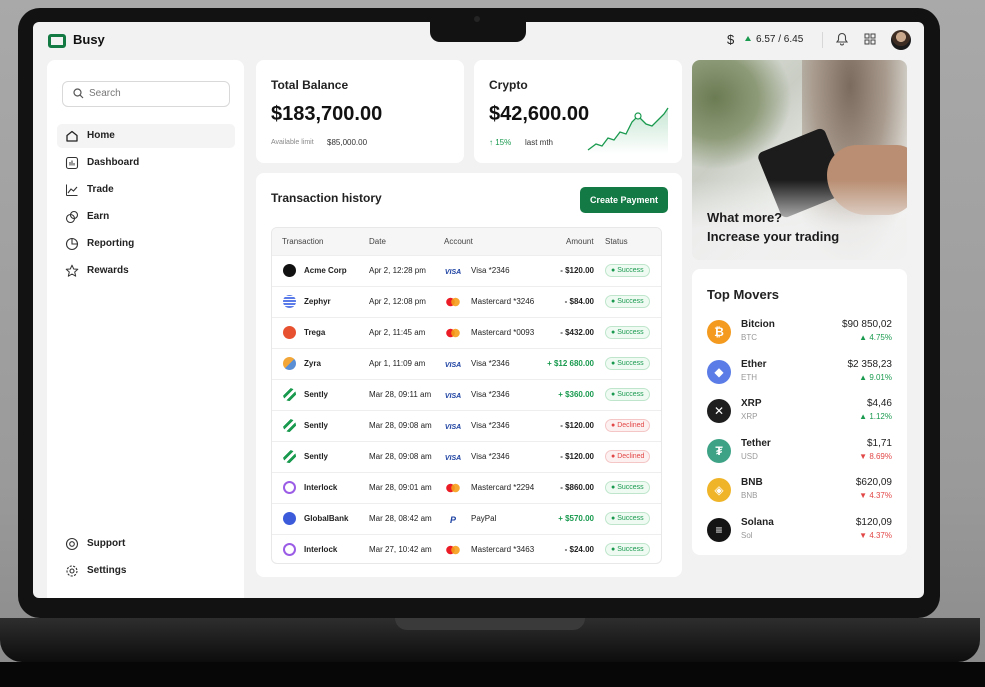 This screenshot has height=687, width=985. What do you see at coordinates (616, 241) in the screenshot?
I see `column-header: Status` at bounding box center [616, 241].